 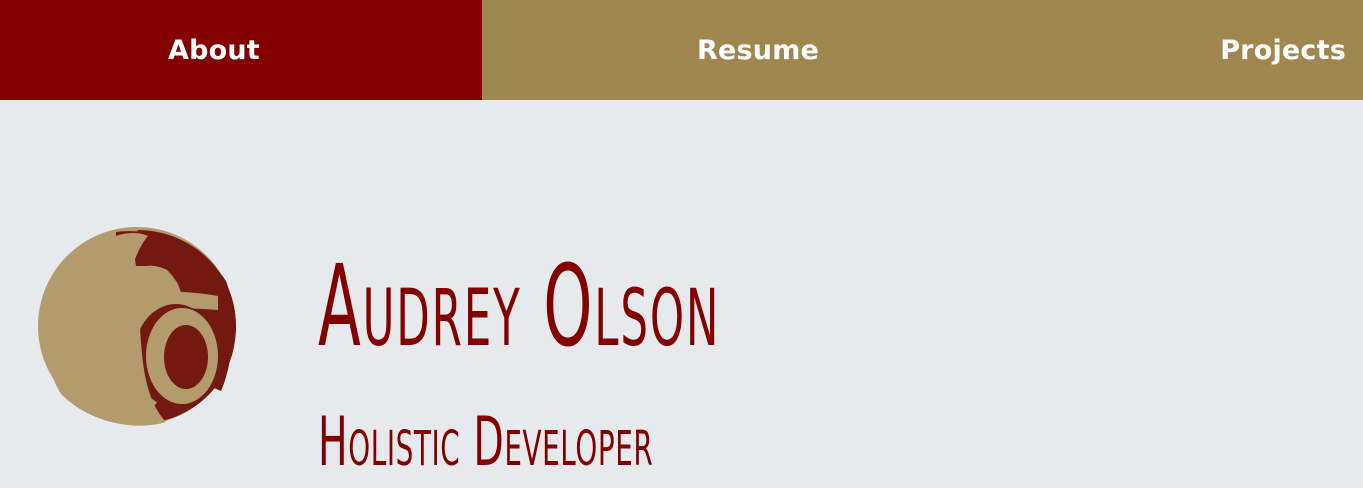 I want to click on nav-item-resume: Resume, so click(x=758, y=50).